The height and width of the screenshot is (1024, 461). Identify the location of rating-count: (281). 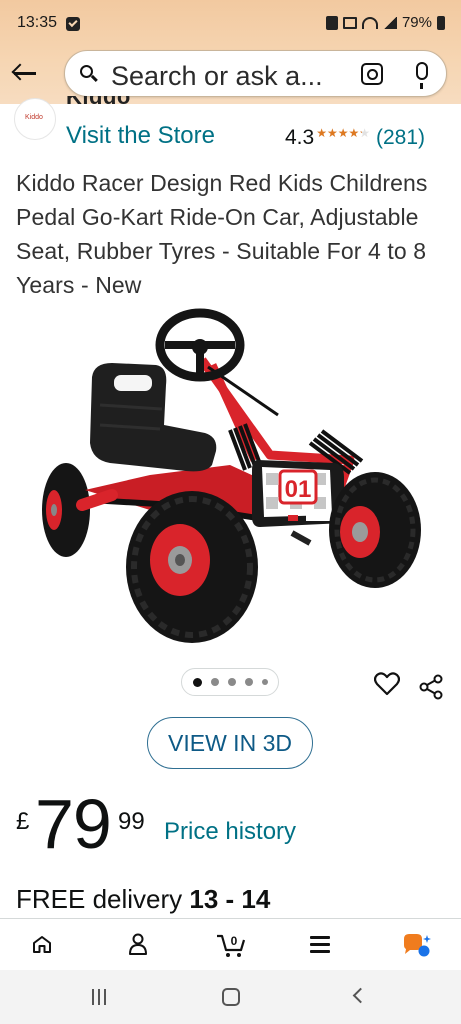
(400, 138).